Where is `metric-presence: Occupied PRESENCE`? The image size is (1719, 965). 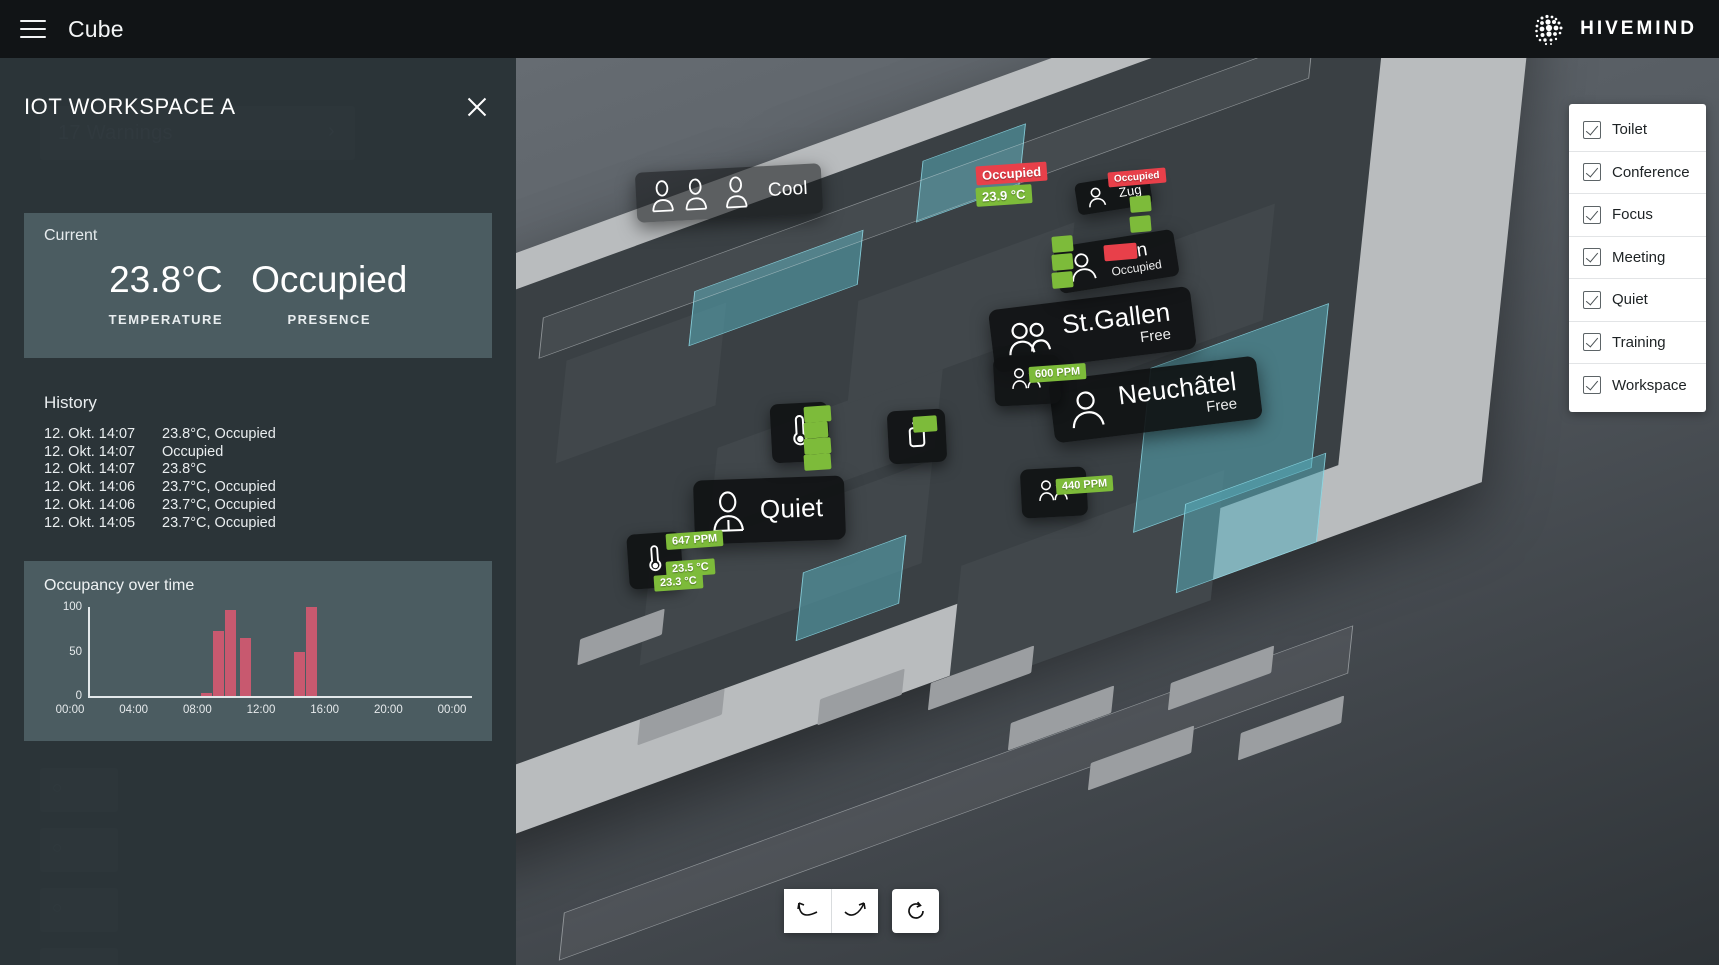 metric-presence: Occupied PRESENCE is located at coordinates (329, 293).